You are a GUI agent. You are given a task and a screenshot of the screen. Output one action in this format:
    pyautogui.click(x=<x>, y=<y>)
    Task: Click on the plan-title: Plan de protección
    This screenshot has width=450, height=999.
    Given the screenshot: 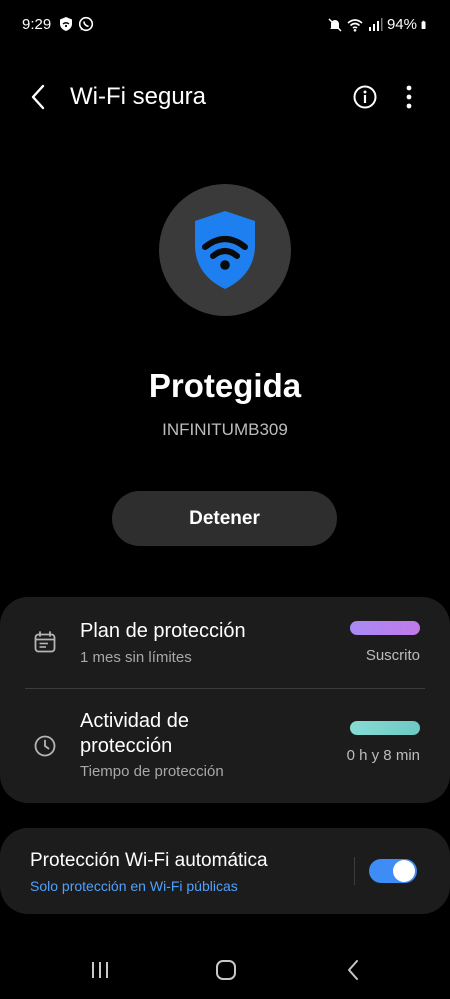 What is the action you would take?
    pyautogui.click(x=163, y=631)
    